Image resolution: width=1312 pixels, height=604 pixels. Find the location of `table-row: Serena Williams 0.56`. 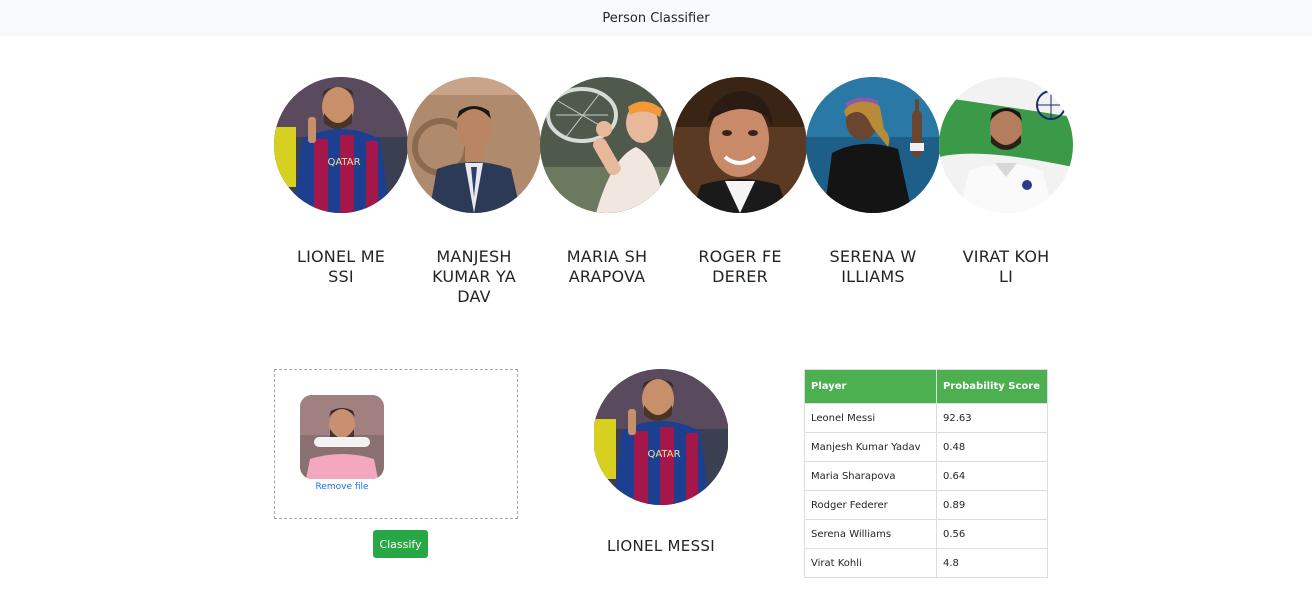

table-row: Serena Williams 0.56 is located at coordinates (926, 534).